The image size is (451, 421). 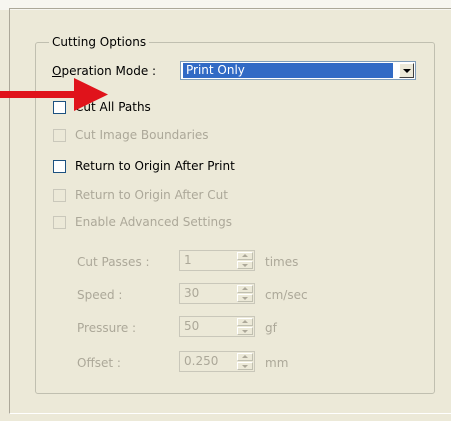 What do you see at coordinates (282, 262) in the screenshot?
I see `cut-passes-unit: times` at bounding box center [282, 262].